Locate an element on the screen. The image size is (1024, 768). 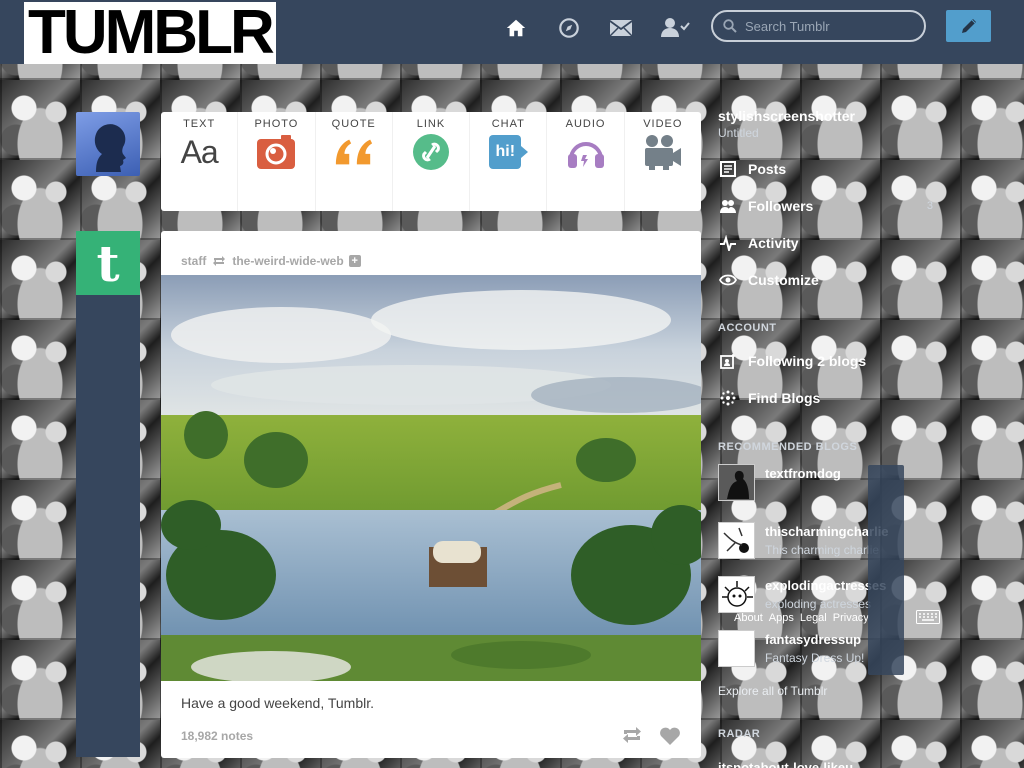
post-type-quote: QUOTE is located at coordinates (354, 161).